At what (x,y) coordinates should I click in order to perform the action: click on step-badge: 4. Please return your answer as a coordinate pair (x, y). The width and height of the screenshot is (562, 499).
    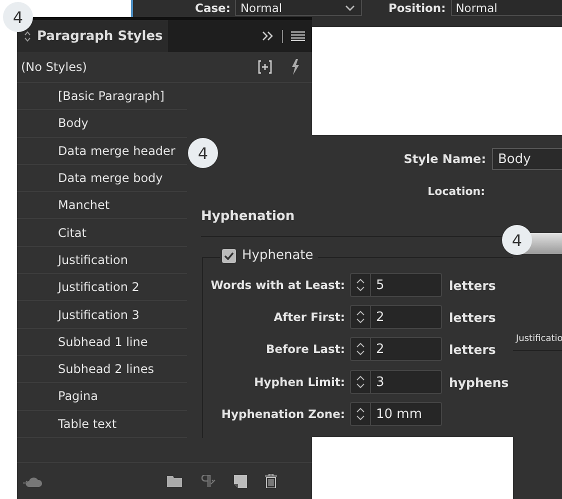
    Looking at the image, I should click on (18, 17).